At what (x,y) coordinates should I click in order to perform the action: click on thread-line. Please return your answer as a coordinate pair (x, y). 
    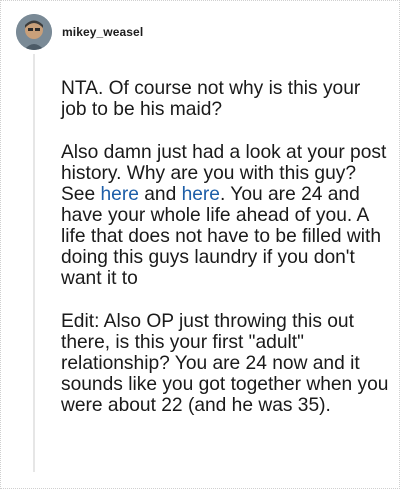
    Looking at the image, I should click on (34, 263).